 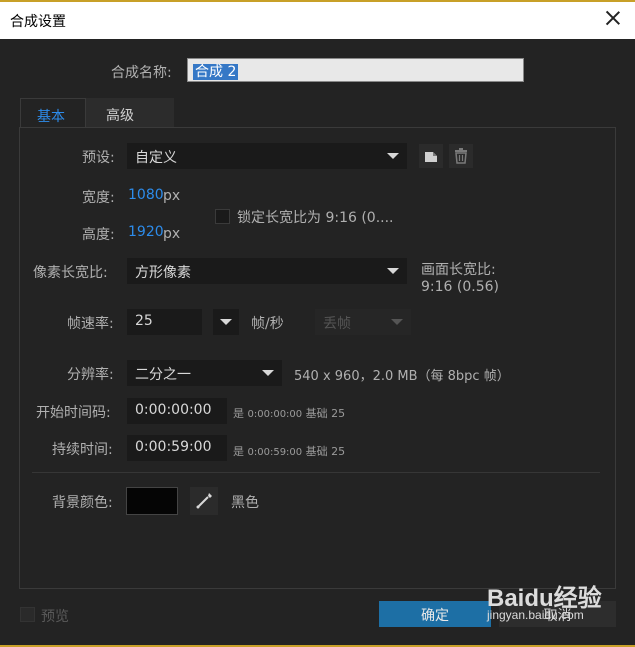 I want to click on pixel-aspect-dropdown: 方形像素, so click(x=267, y=271).